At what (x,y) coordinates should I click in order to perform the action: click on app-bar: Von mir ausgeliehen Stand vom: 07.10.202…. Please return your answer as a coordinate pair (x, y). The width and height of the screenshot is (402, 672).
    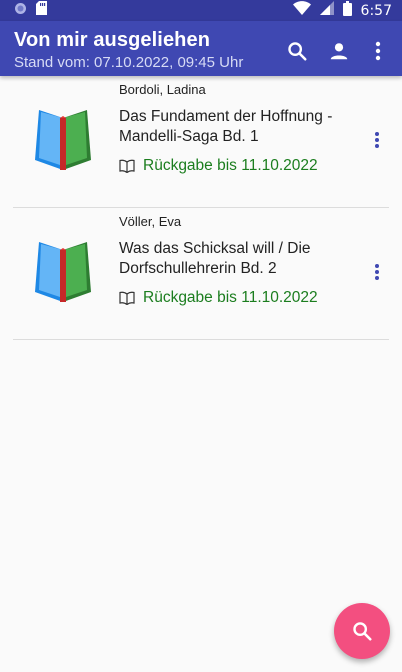
    Looking at the image, I should click on (201, 48).